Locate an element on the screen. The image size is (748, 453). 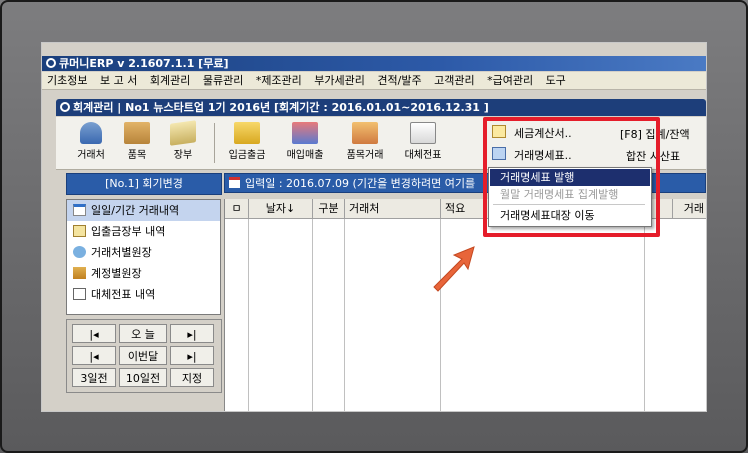
list-item-label: 거래처별원장 is located at coordinates (121, 252).